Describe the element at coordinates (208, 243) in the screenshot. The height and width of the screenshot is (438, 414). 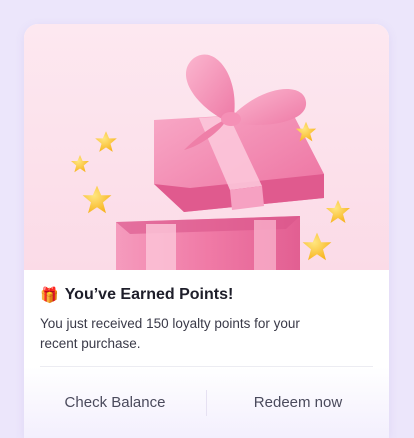
I see `gift-box-base` at that location.